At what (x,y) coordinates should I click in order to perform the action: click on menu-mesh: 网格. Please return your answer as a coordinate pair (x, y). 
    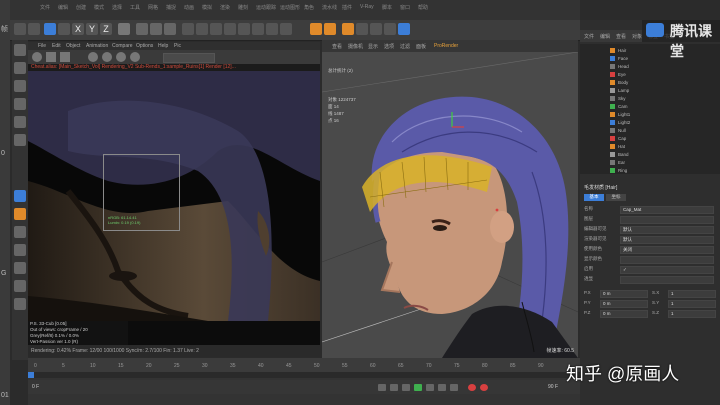
    Looking at the image, I should click on (153, 7).